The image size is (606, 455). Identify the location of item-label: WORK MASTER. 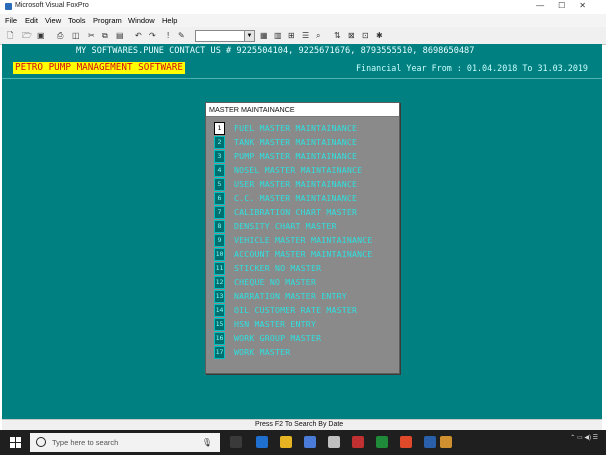
(262, 352).